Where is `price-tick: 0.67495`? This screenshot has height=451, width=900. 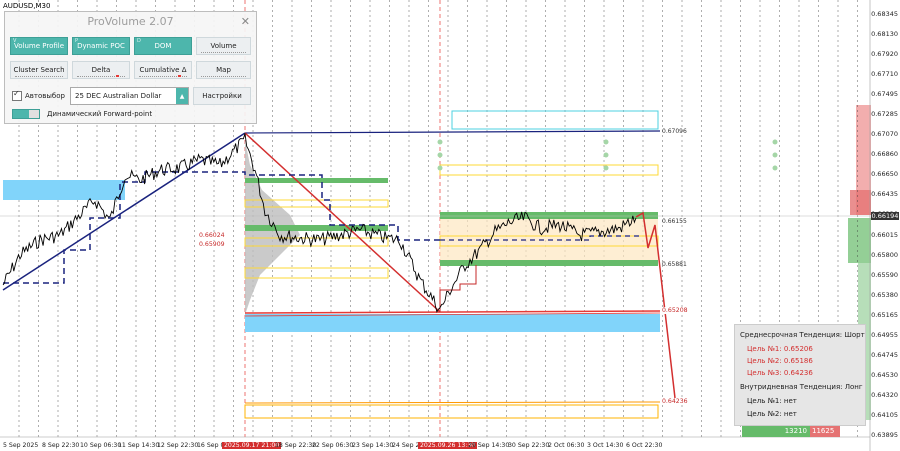 price-tick: 0.67495 is located at coordinates (884, 94).